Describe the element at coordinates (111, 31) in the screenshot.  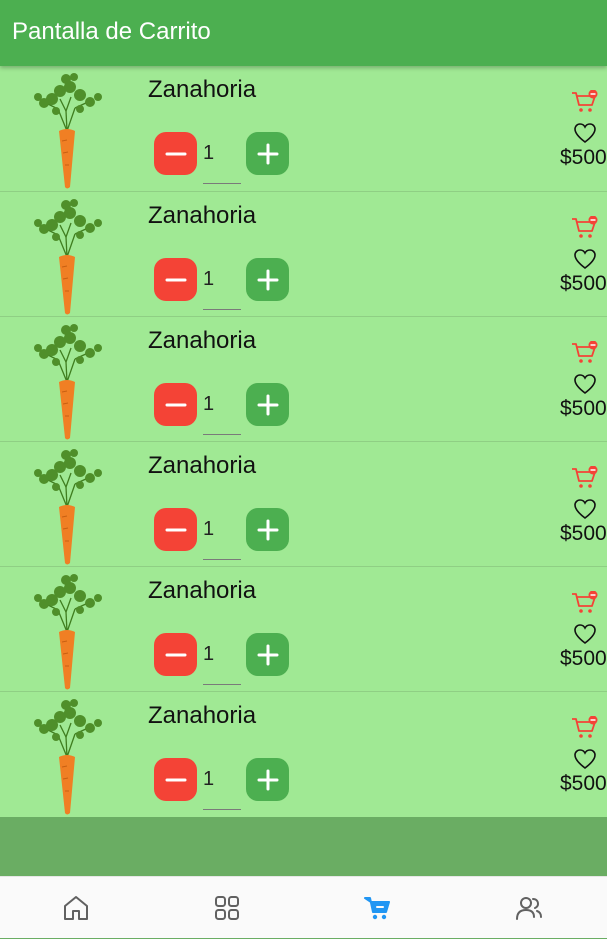
I see `page-title: Pantalla de Carrito` at that location.